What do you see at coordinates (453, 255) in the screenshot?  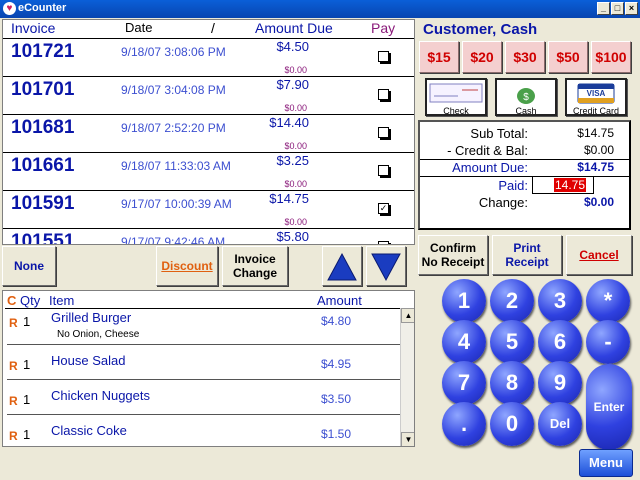 I see `confirm-no-receipt-button: Confirm No Receipt` at bounding box center [453, 255].